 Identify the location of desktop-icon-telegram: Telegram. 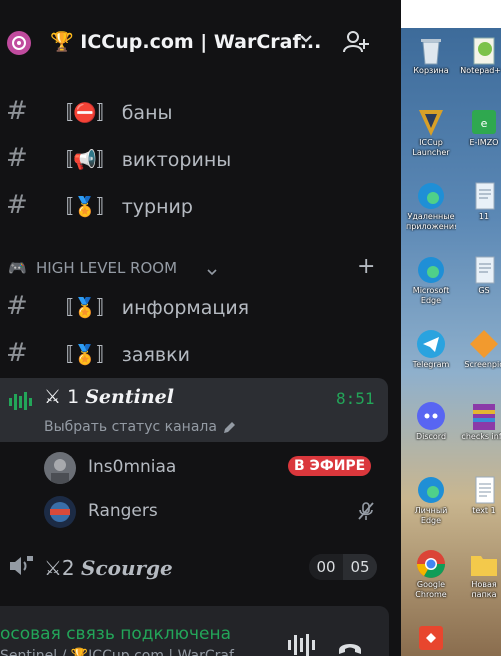
(431, 349).